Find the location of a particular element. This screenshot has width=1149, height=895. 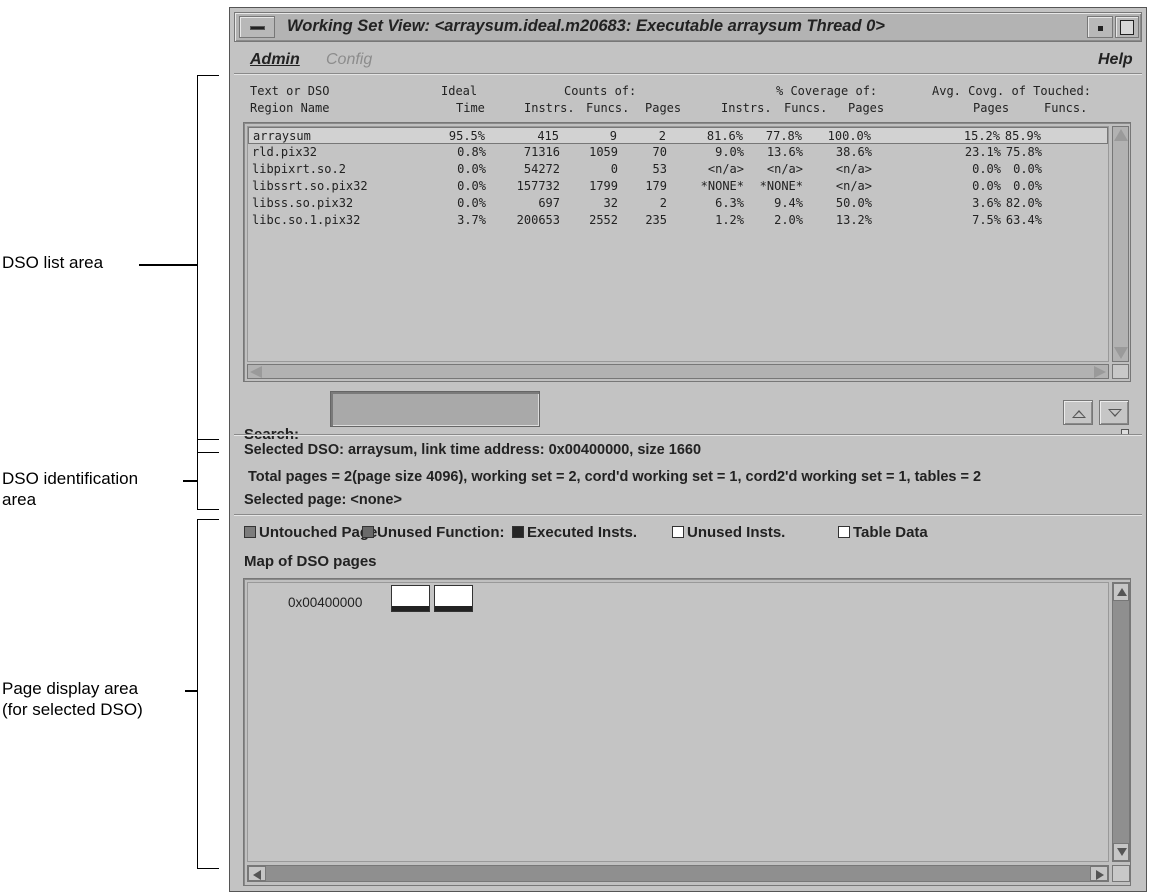

dso-list-vertical-scrollbar is located at coordinates (1120, 244).